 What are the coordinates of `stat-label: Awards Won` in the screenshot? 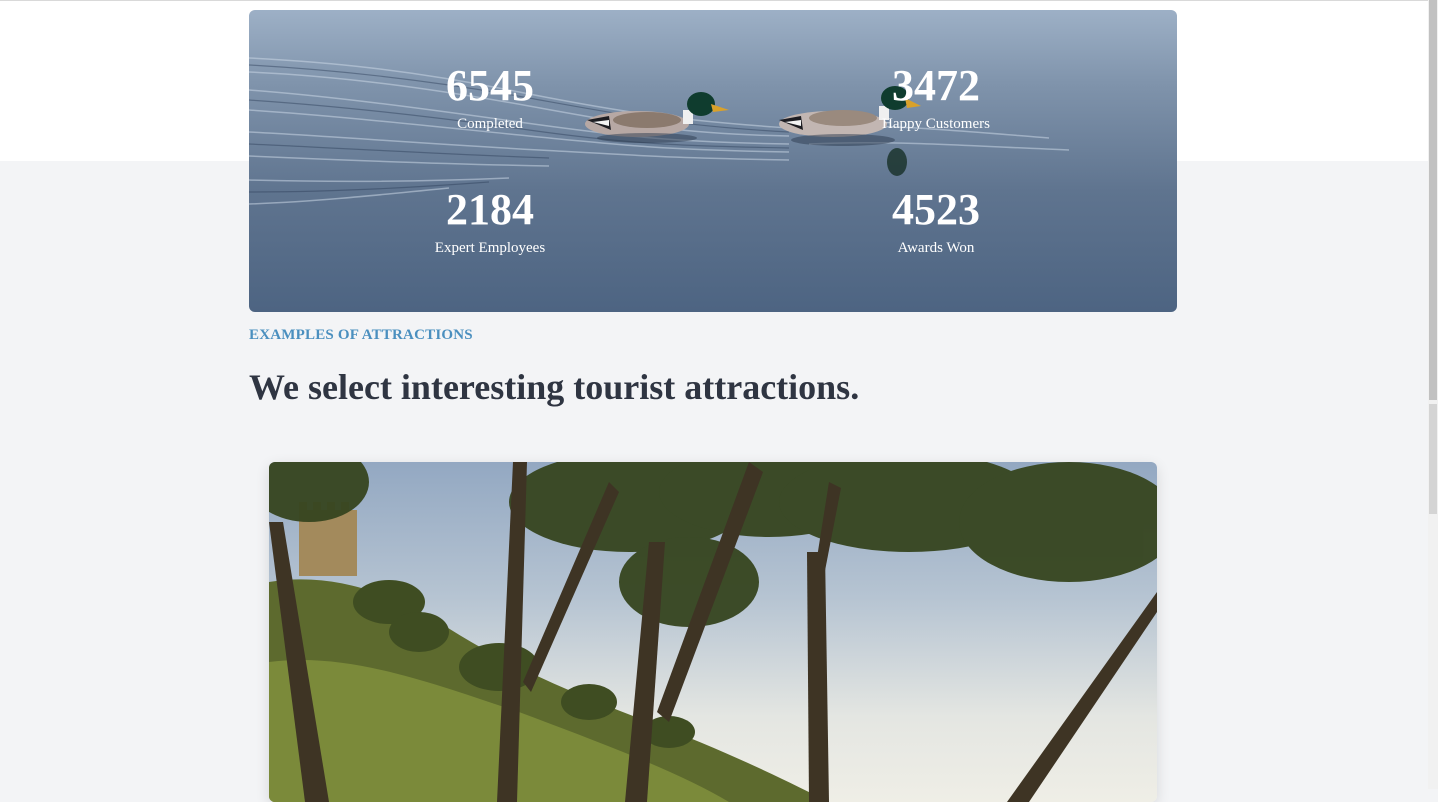 It's located at (936, 248).